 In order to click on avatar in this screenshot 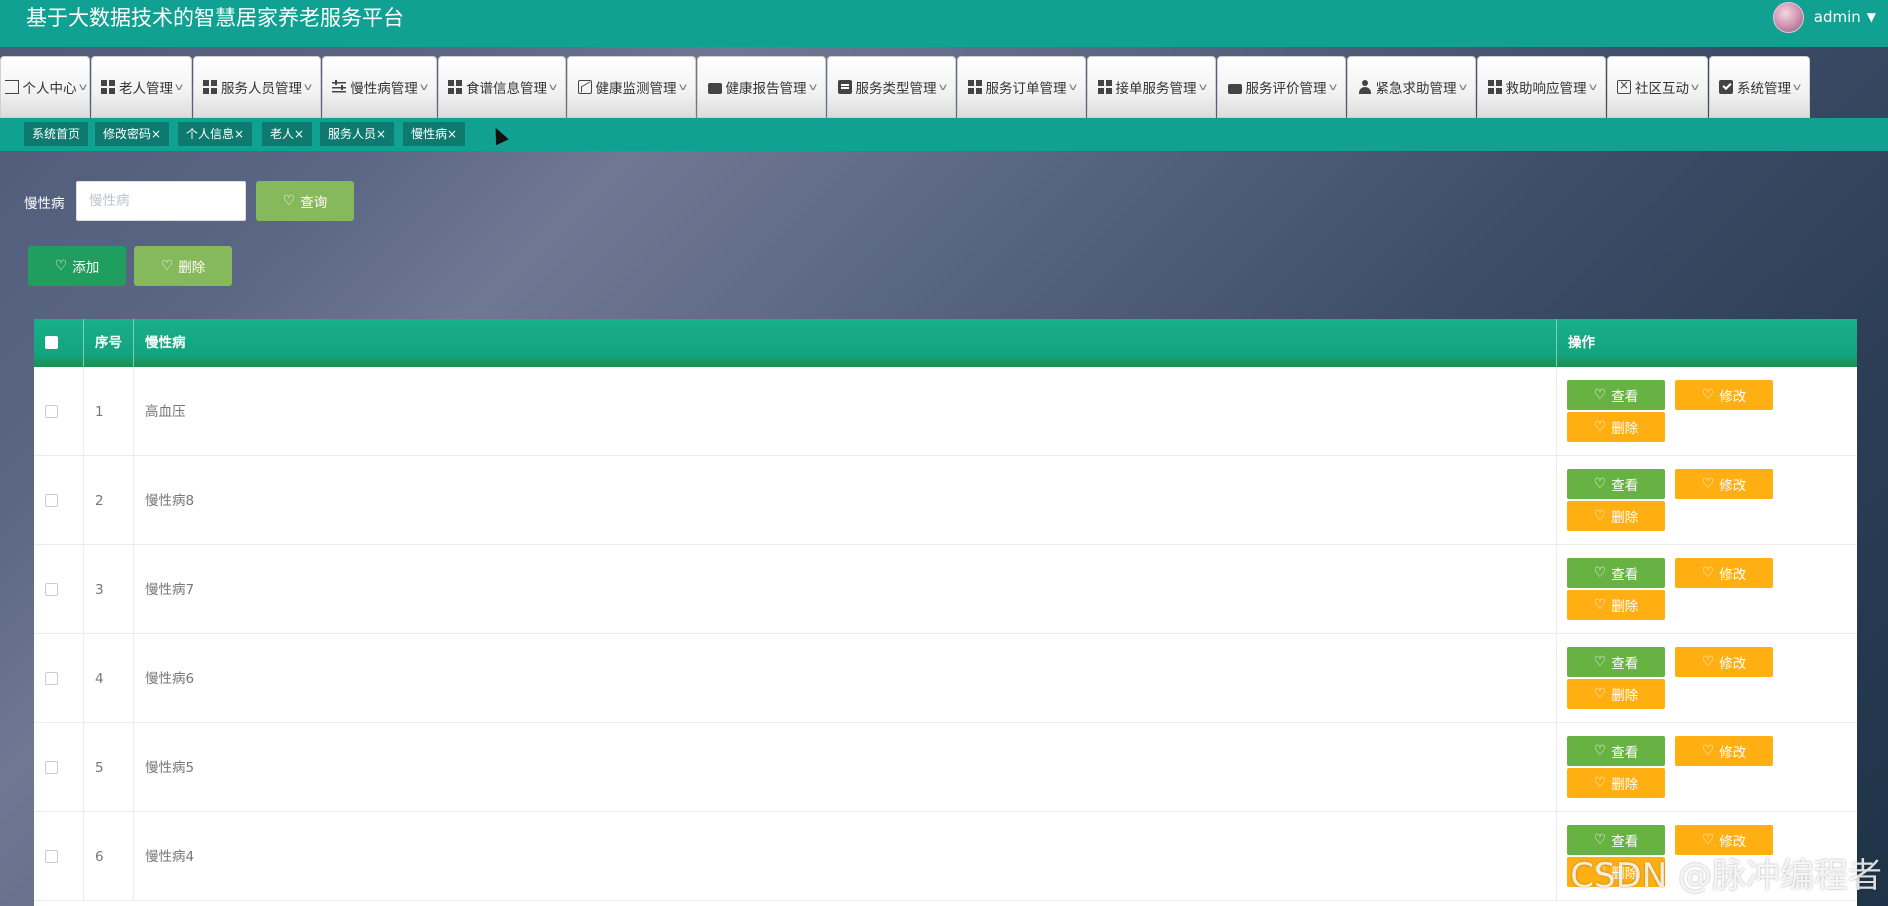, I will do `click(1788, 17)`.